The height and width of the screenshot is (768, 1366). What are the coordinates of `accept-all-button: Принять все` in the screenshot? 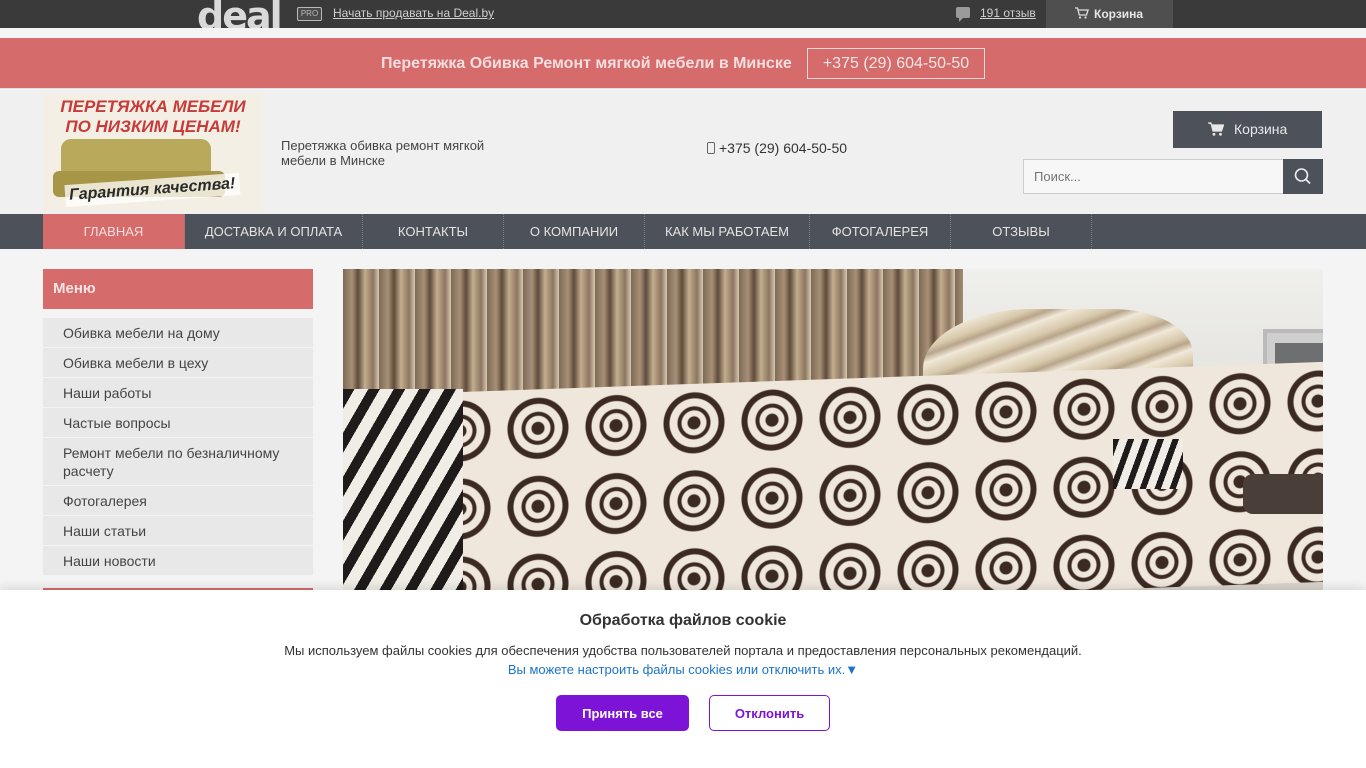 It's located at (622, 713).